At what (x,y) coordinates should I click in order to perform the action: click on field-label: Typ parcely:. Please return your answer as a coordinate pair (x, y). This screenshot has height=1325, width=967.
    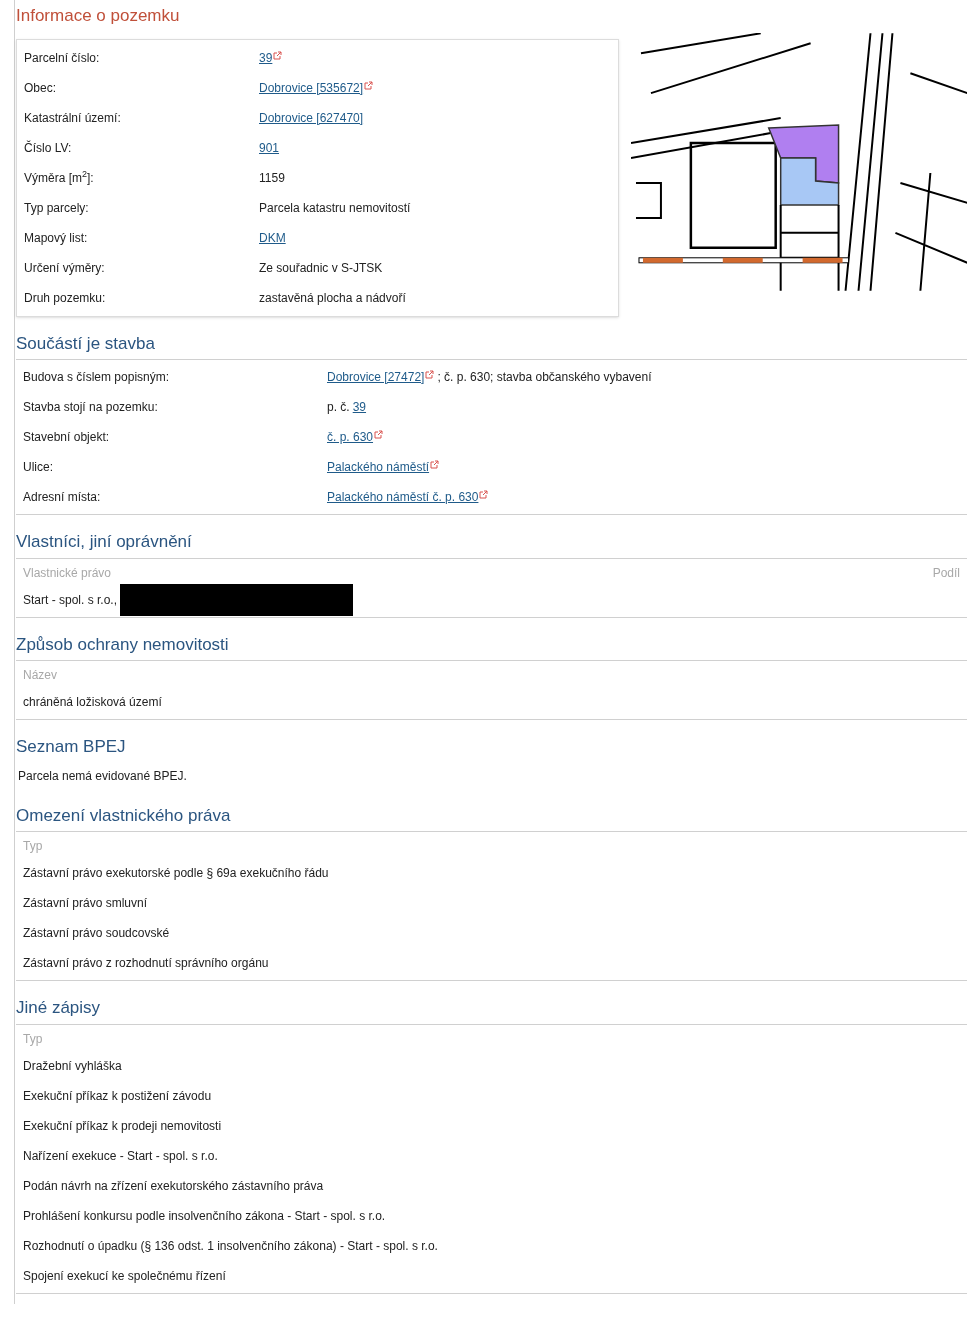
    Looking at the image, I should click on (57, 208).